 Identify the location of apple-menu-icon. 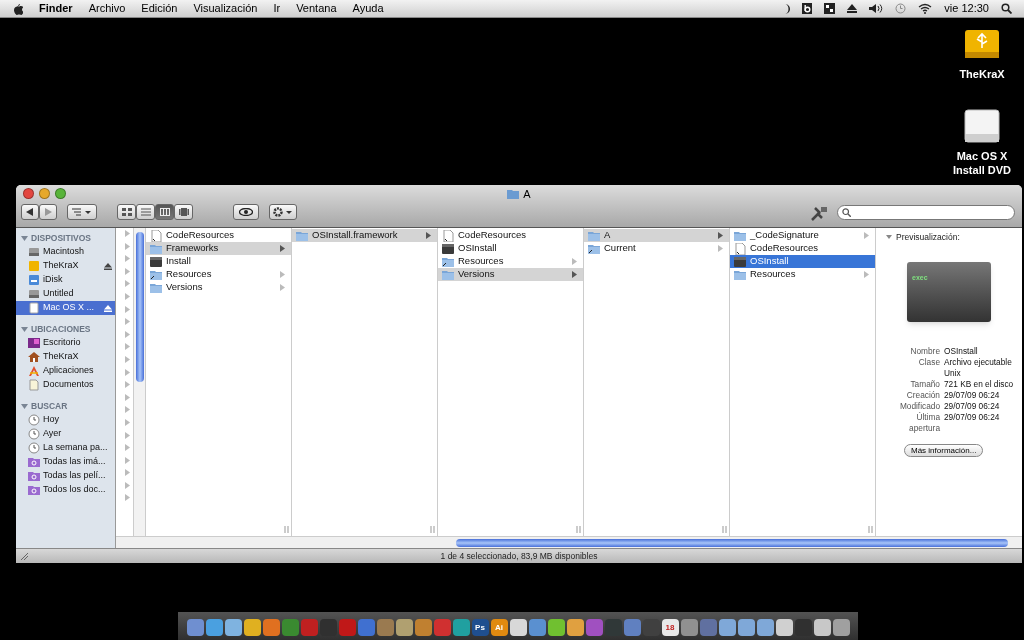
(17, 8).